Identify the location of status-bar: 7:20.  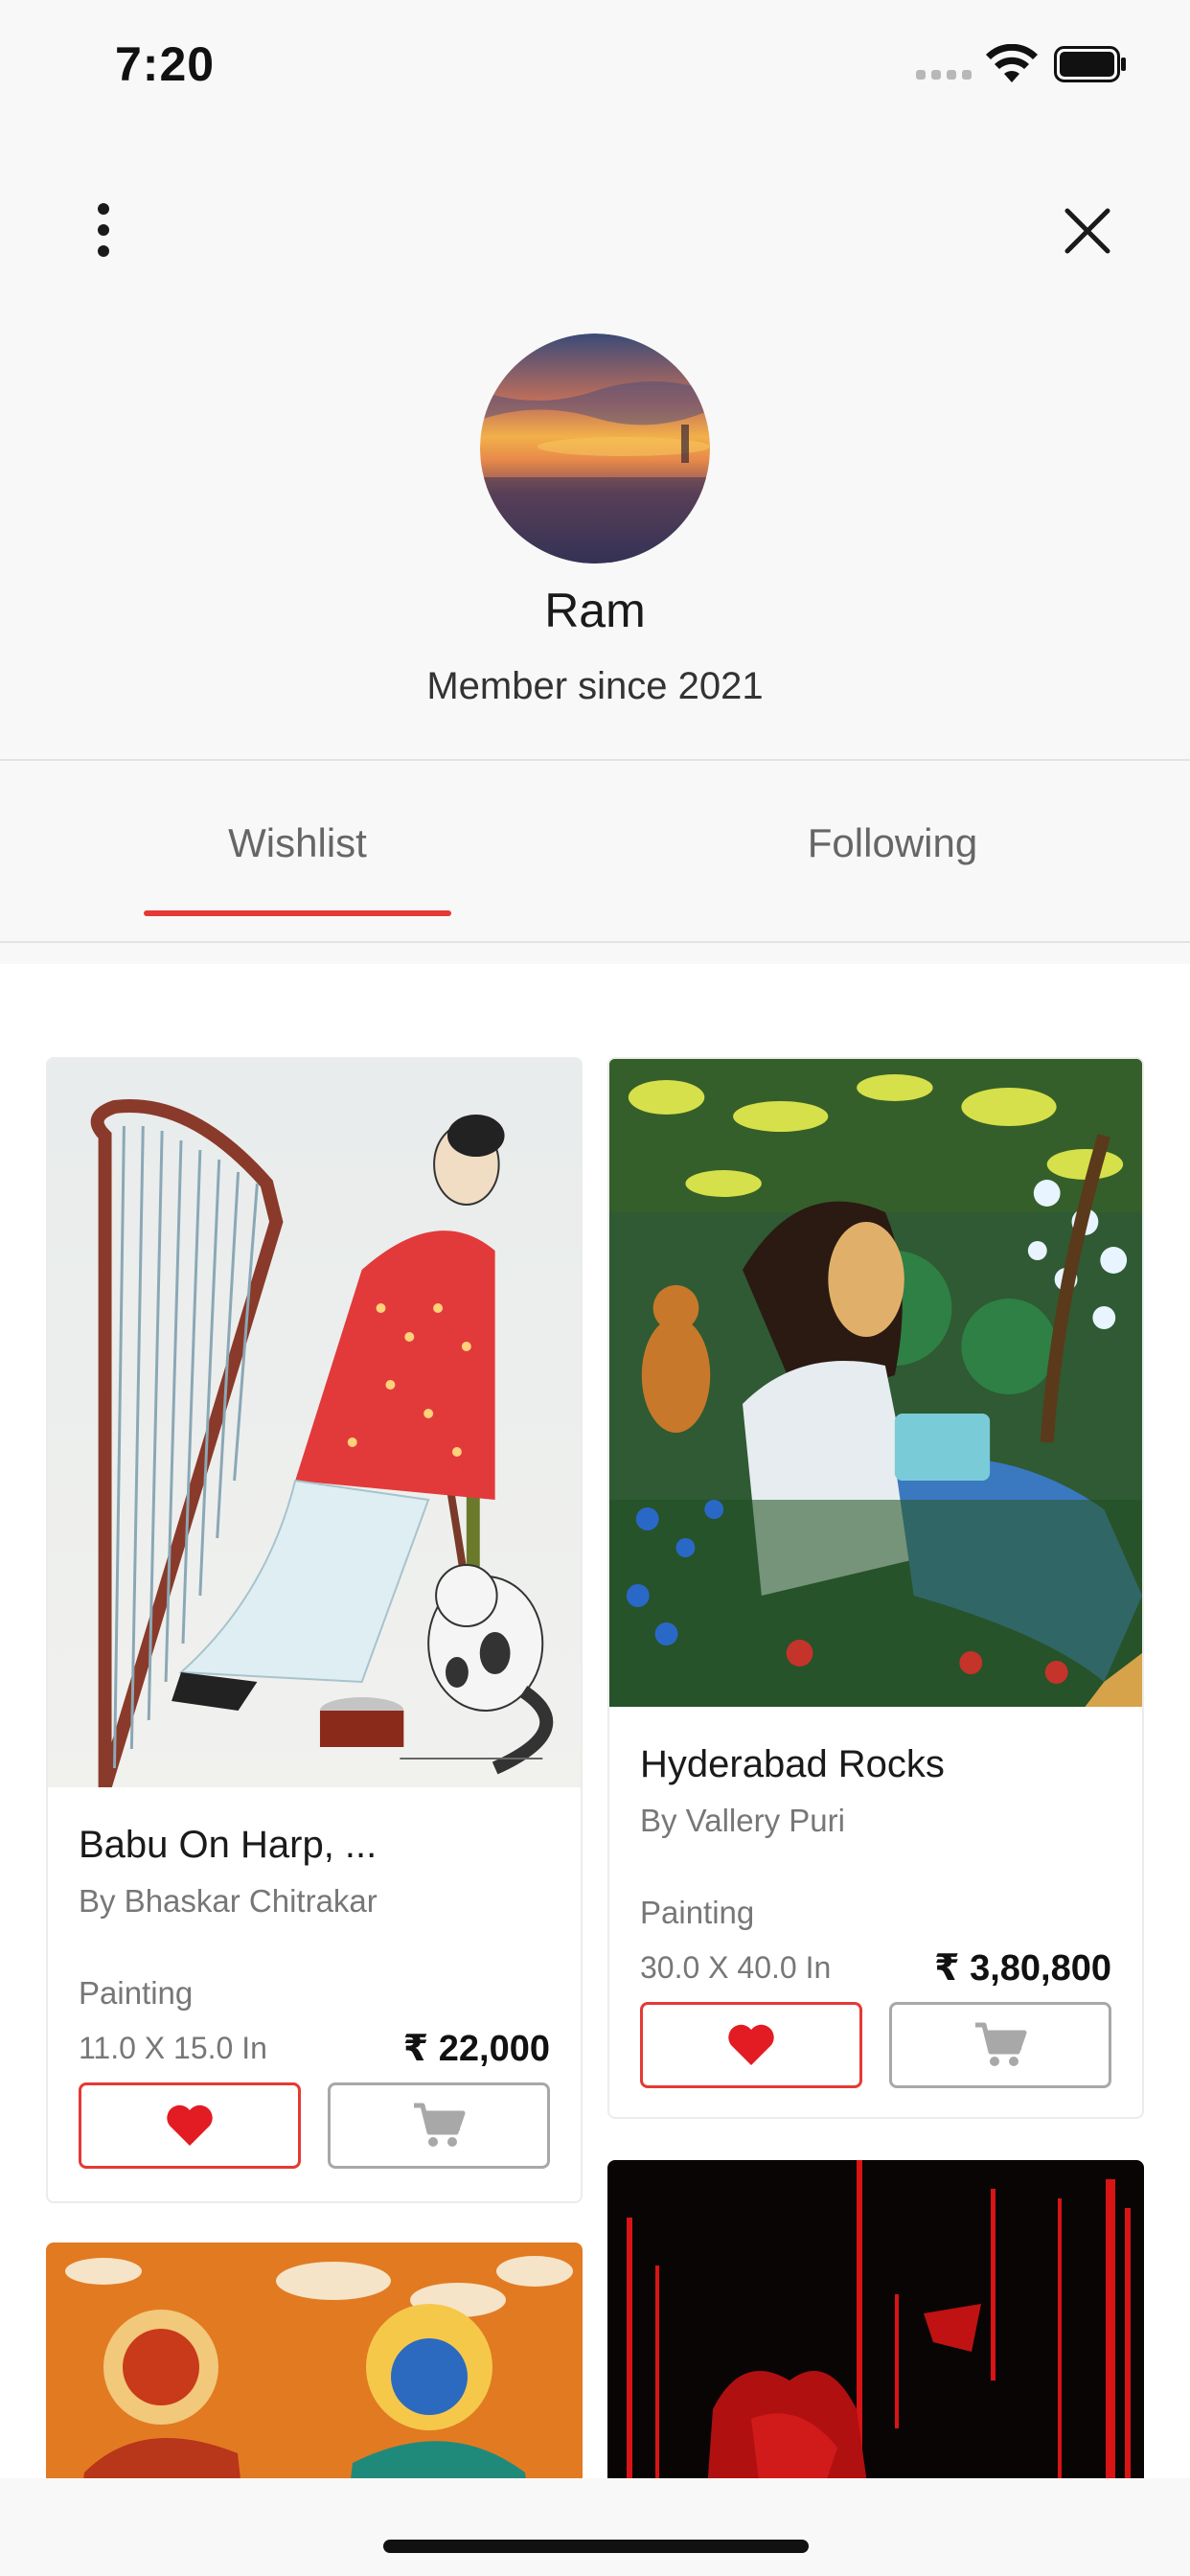
(595, 67).